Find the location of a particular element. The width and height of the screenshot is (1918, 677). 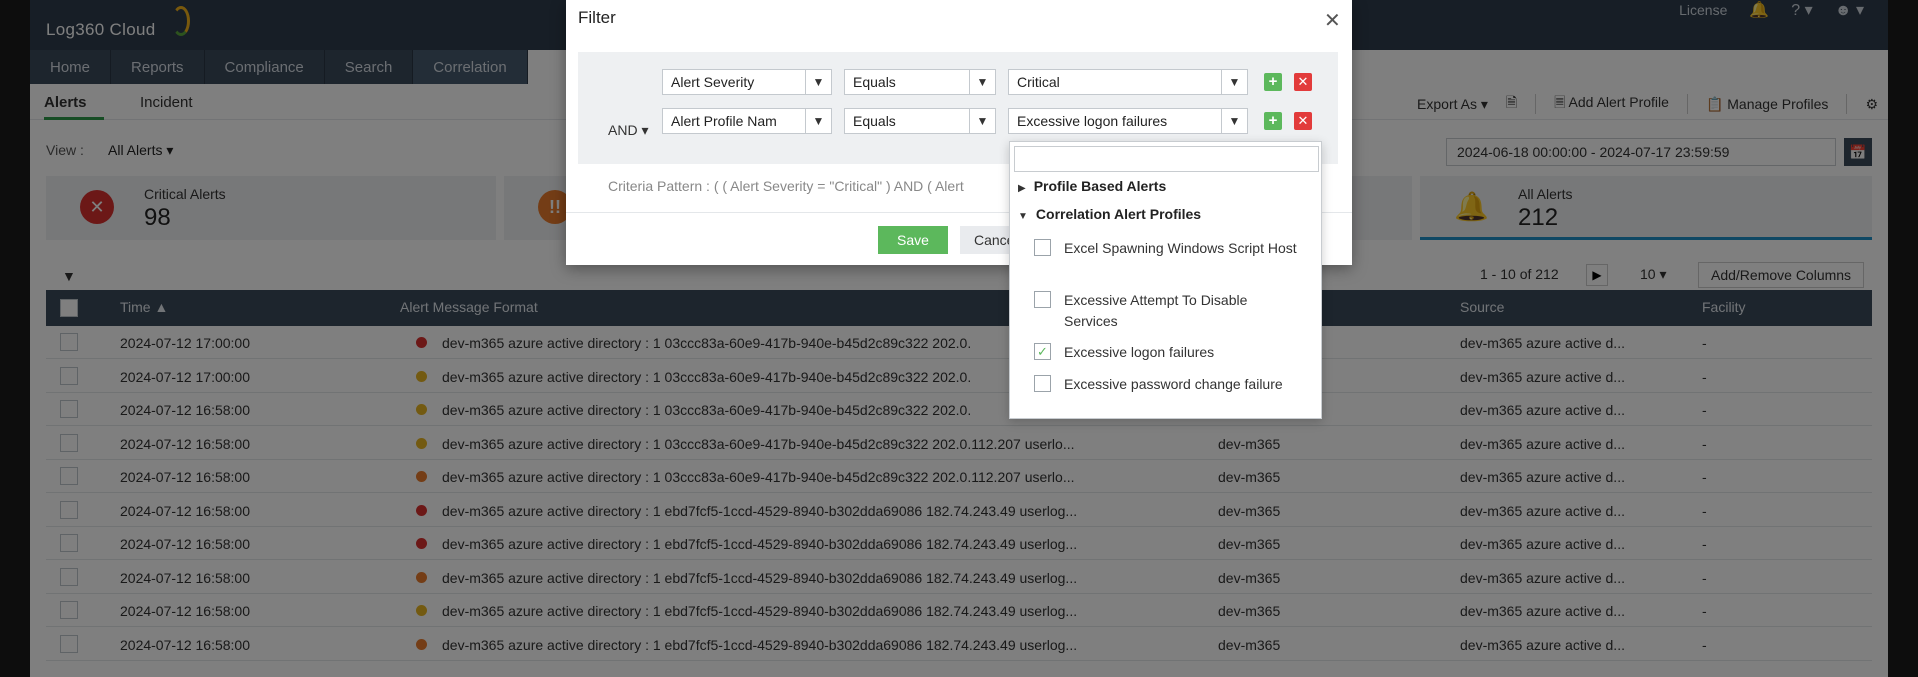

criteria-field-value: Alert Profile Nam is located at coordinates (724, 121).